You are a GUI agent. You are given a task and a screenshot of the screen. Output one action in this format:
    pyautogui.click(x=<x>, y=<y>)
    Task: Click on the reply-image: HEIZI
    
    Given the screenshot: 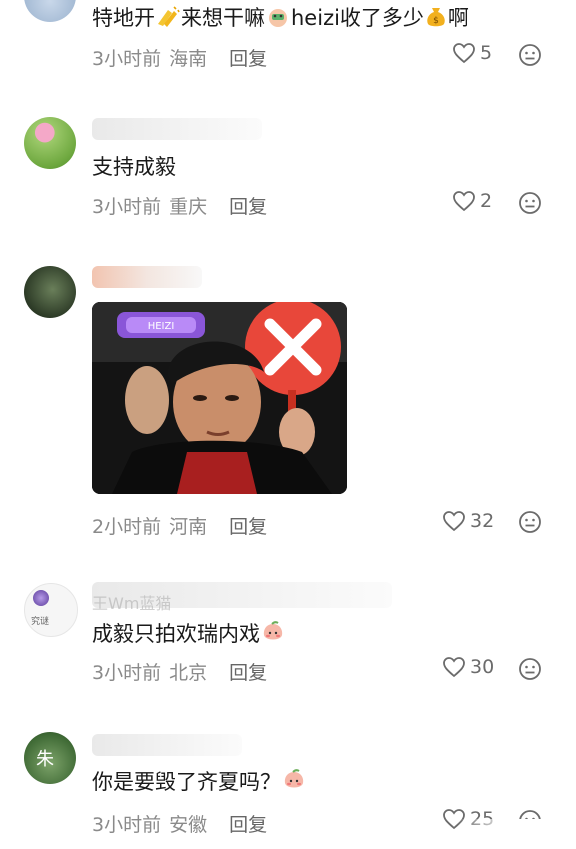 What is the action you would take?
    pyautogui.click(x=219, y=398)
    